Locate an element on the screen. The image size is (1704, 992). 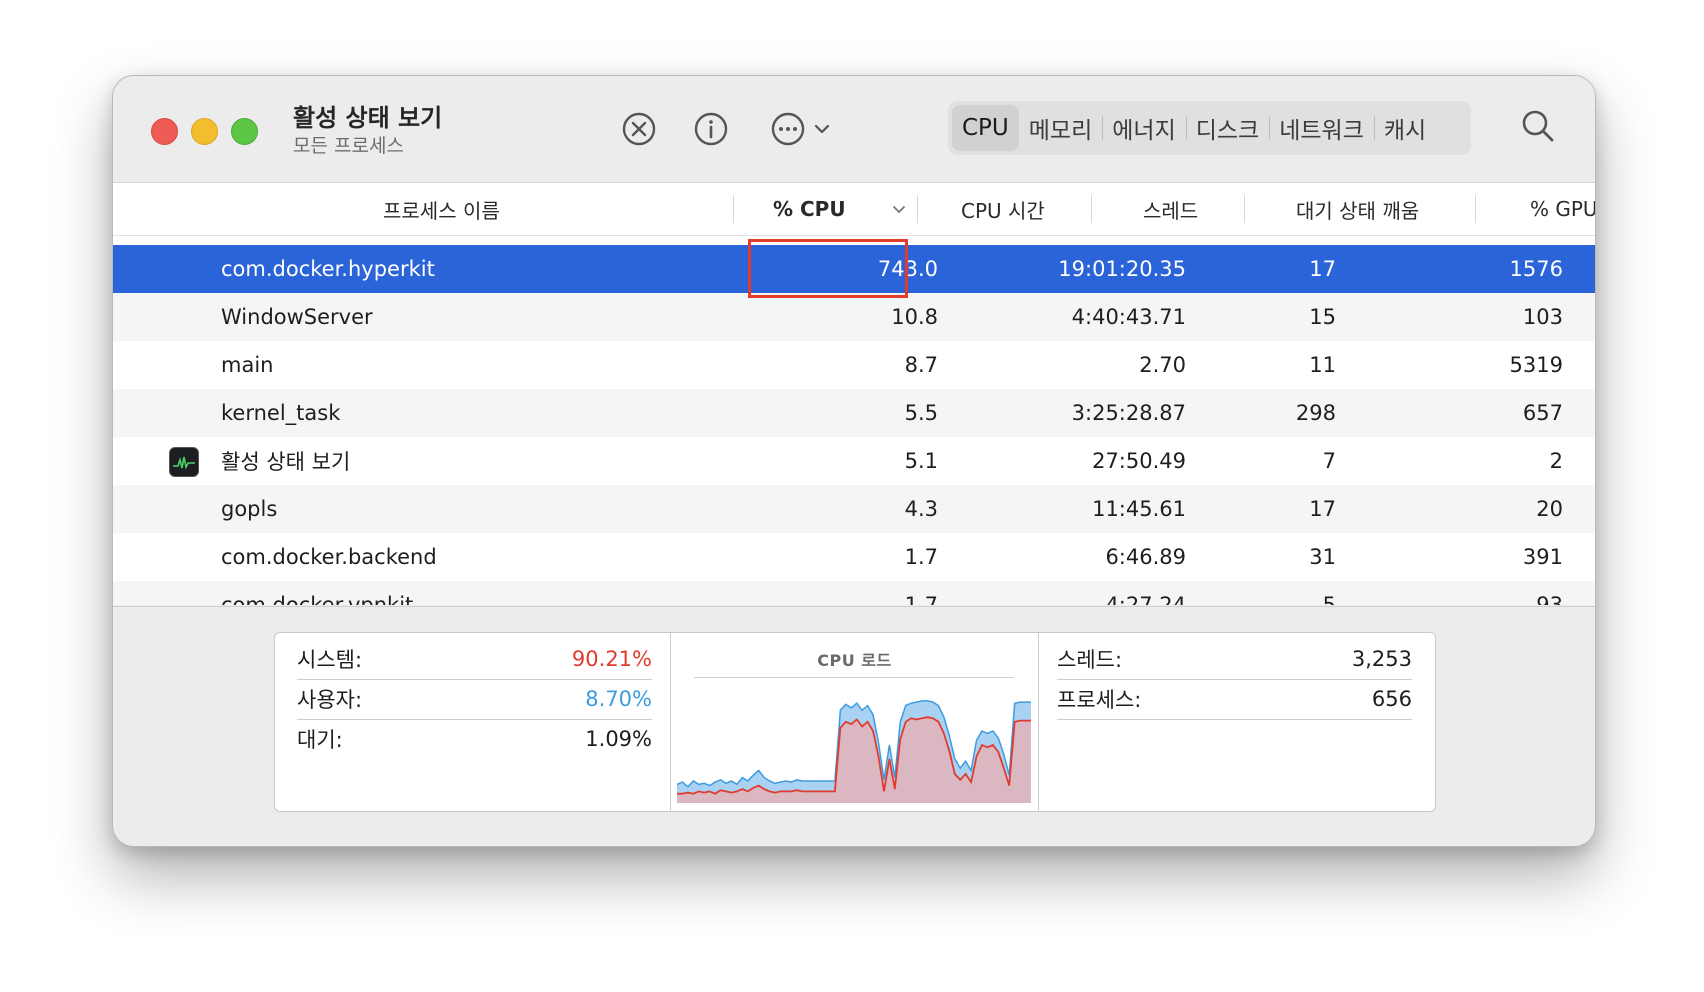
idle-wake-count: 2 is located at coordinates (1556, 461).